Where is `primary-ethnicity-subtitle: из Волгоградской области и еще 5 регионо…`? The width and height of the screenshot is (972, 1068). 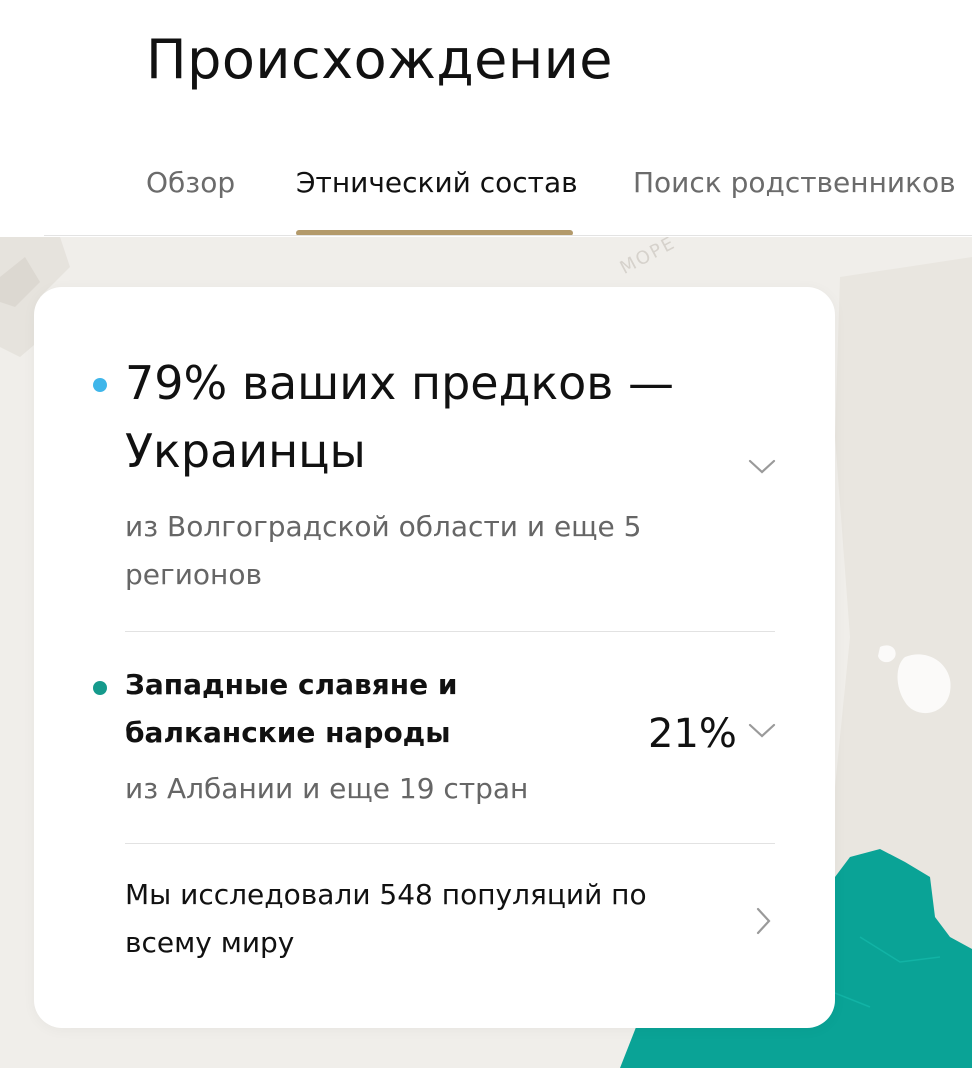
primary-ethnicity-subtitle: из Волгоградской области и еще 5 регионо… is located at coordinates (383, 550).